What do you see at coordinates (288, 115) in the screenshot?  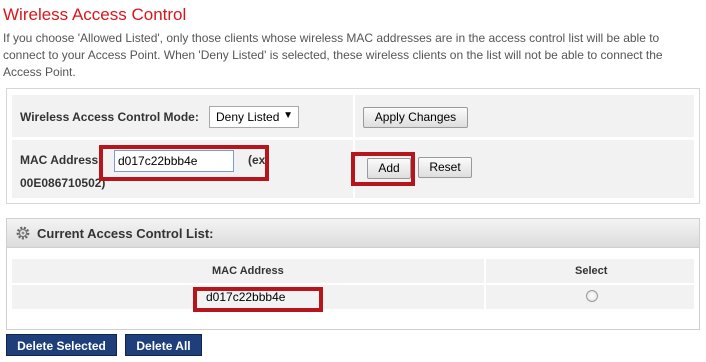 I see `dropdown-arrow-icon: ▼` at bounding box center [288, 115].